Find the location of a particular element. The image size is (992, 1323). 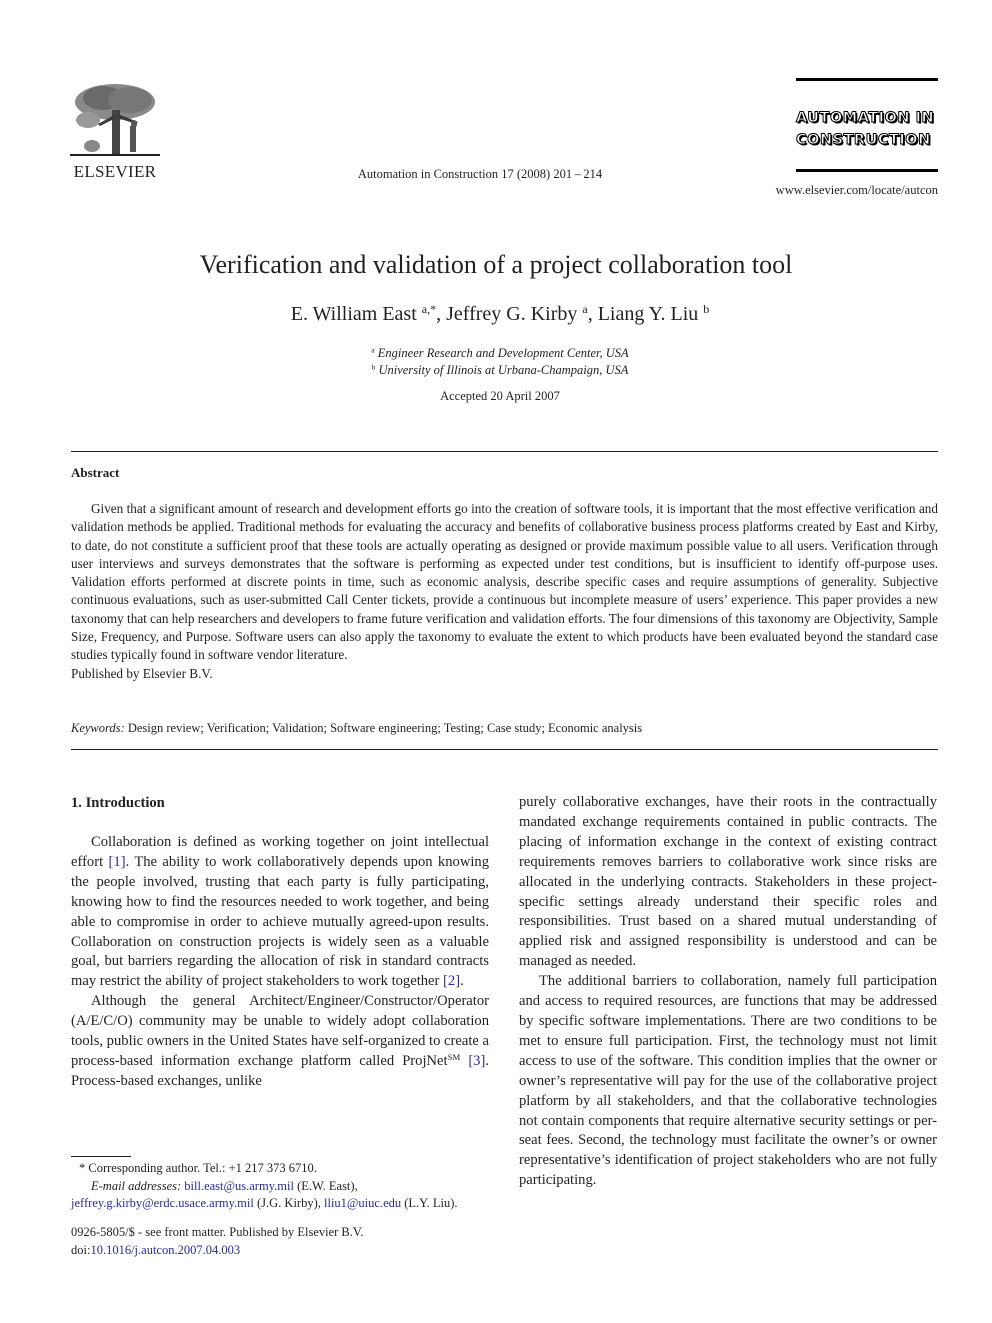

journal-url-link: www.elsevier.com/locate/autcon is located at coordinates (839, 190).